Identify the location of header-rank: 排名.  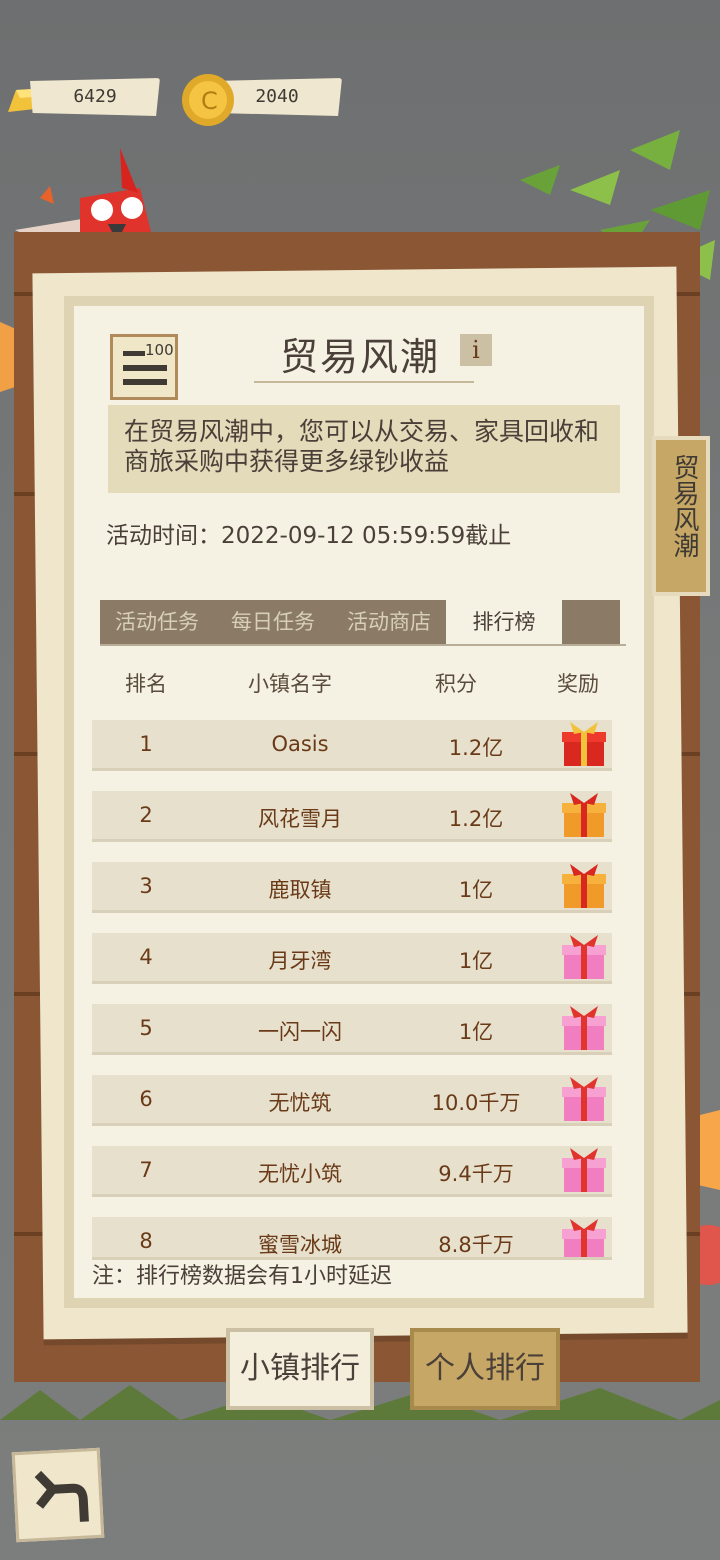
(146, 684).